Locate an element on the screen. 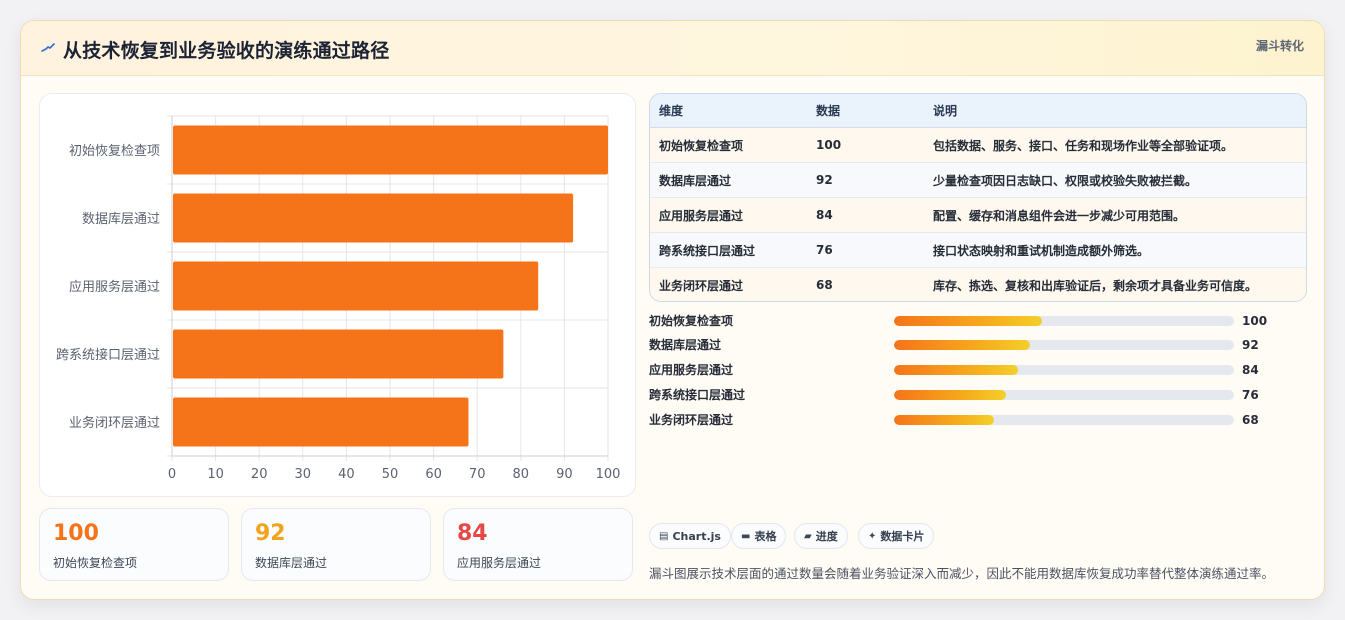  x-tick-label: 100 is located at coordinates (608, 474).